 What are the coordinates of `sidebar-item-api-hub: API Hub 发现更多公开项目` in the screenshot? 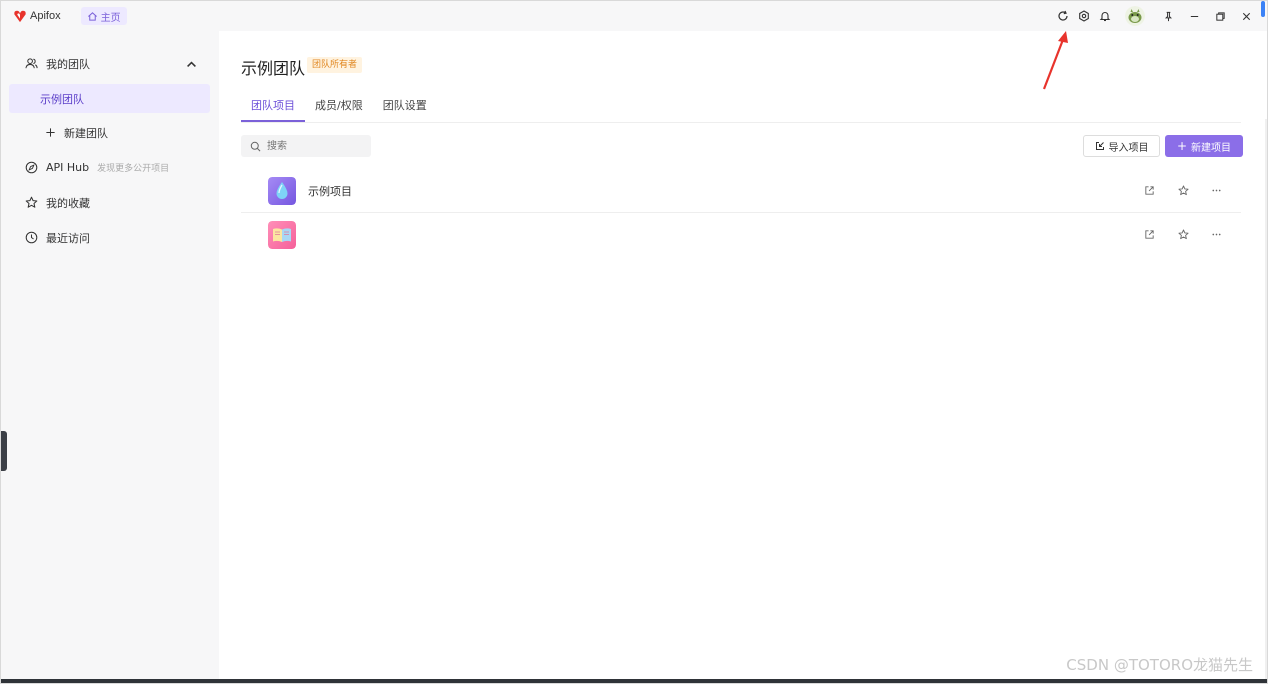 It's located at (109, 167).